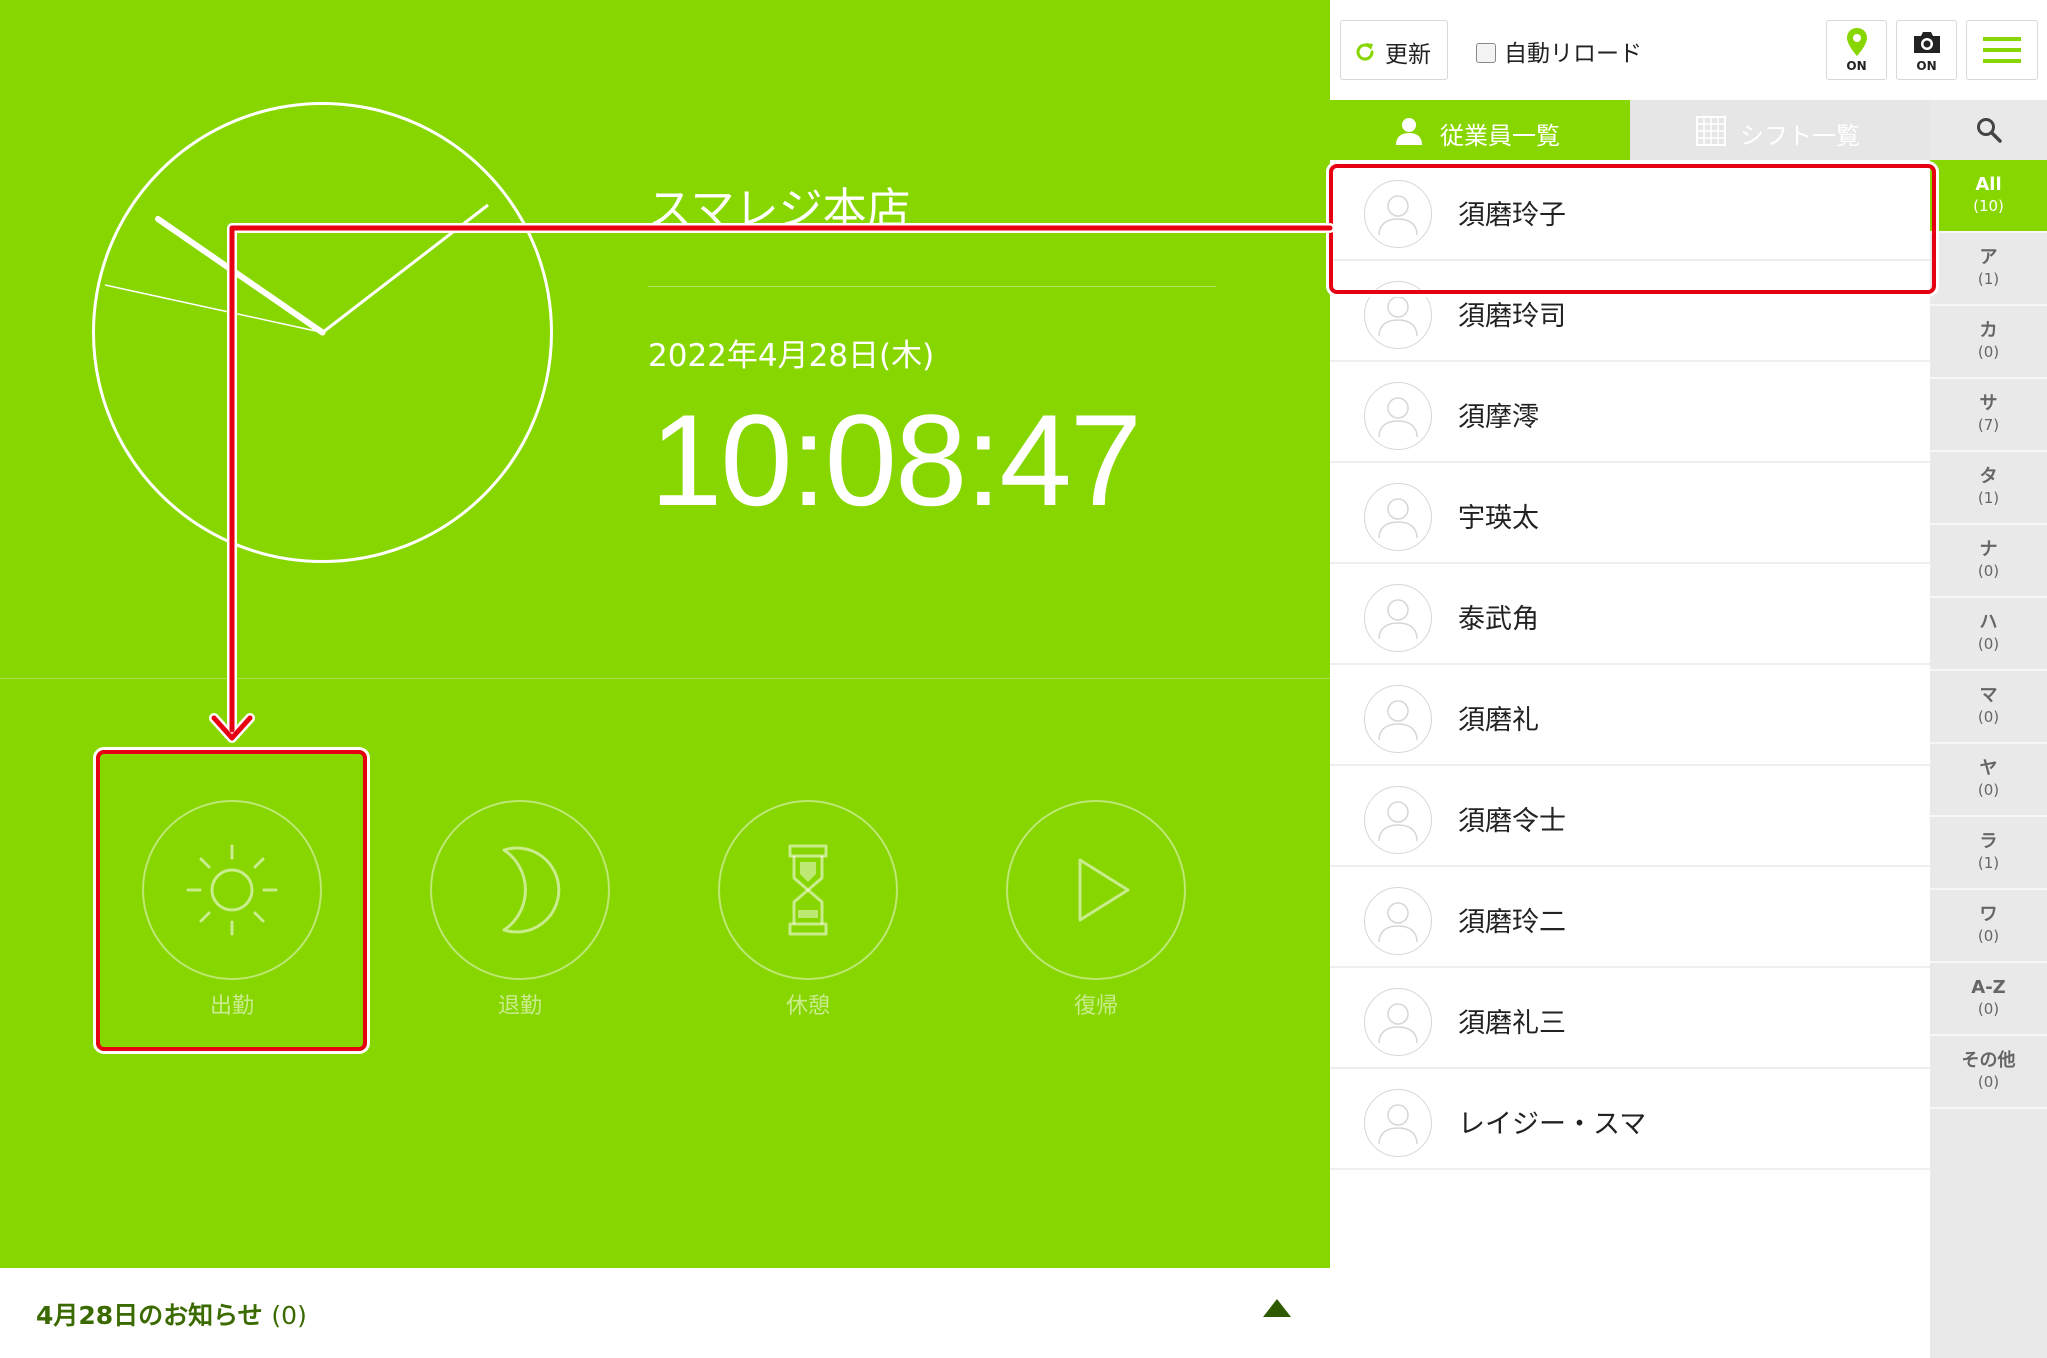 The image size is (2047, 1358). Describe the element at coordinates (1988, 926) in the screenshot. I see `index-item: ワ (0)` at that location.